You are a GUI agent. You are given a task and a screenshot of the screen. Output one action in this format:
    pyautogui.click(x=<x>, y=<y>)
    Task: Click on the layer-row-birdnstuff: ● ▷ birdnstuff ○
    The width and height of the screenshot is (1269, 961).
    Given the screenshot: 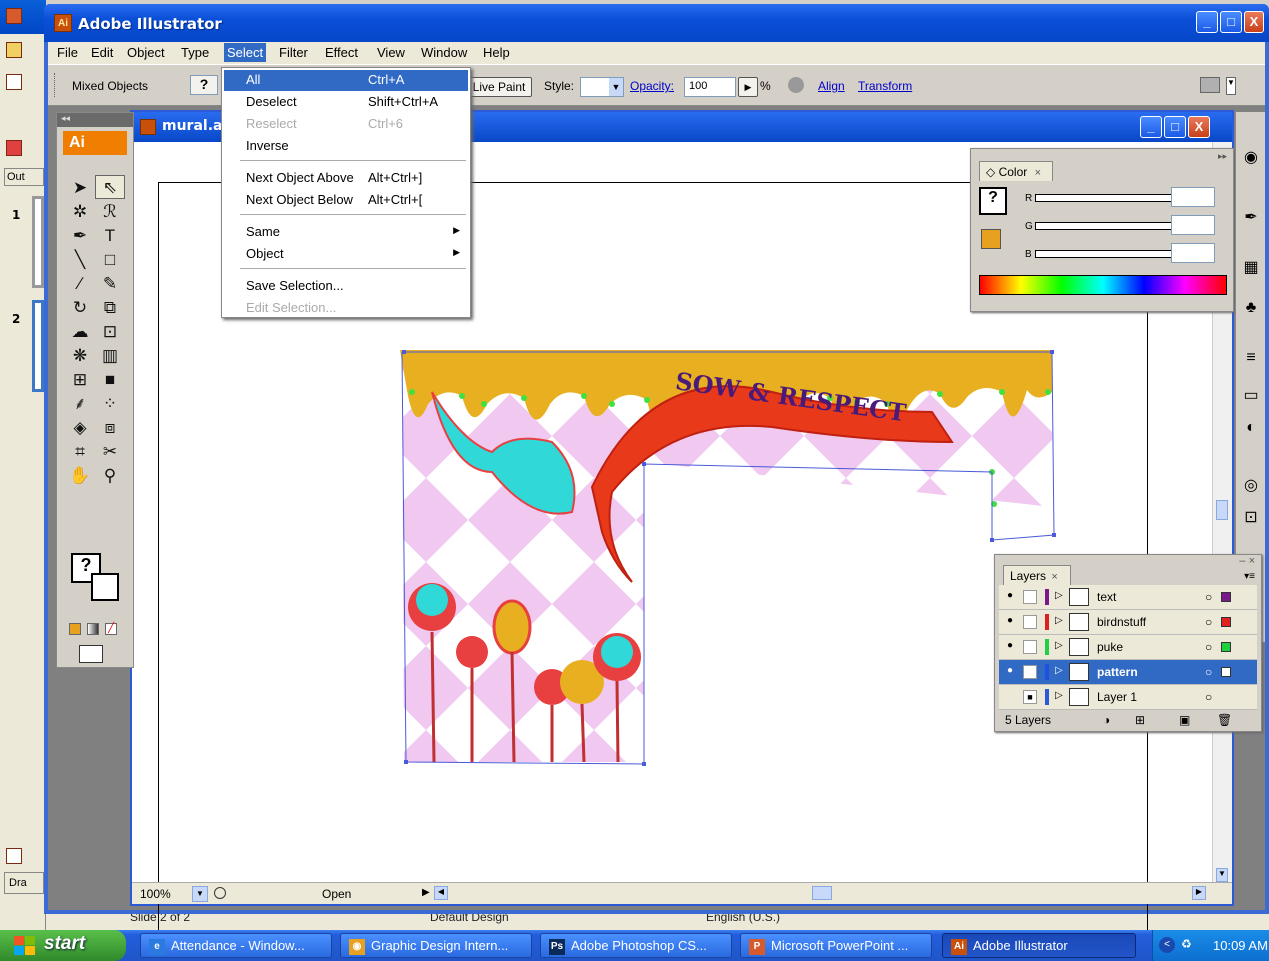 What is the action you would take?
    pyautogui.click(x=1128, y=622)
    